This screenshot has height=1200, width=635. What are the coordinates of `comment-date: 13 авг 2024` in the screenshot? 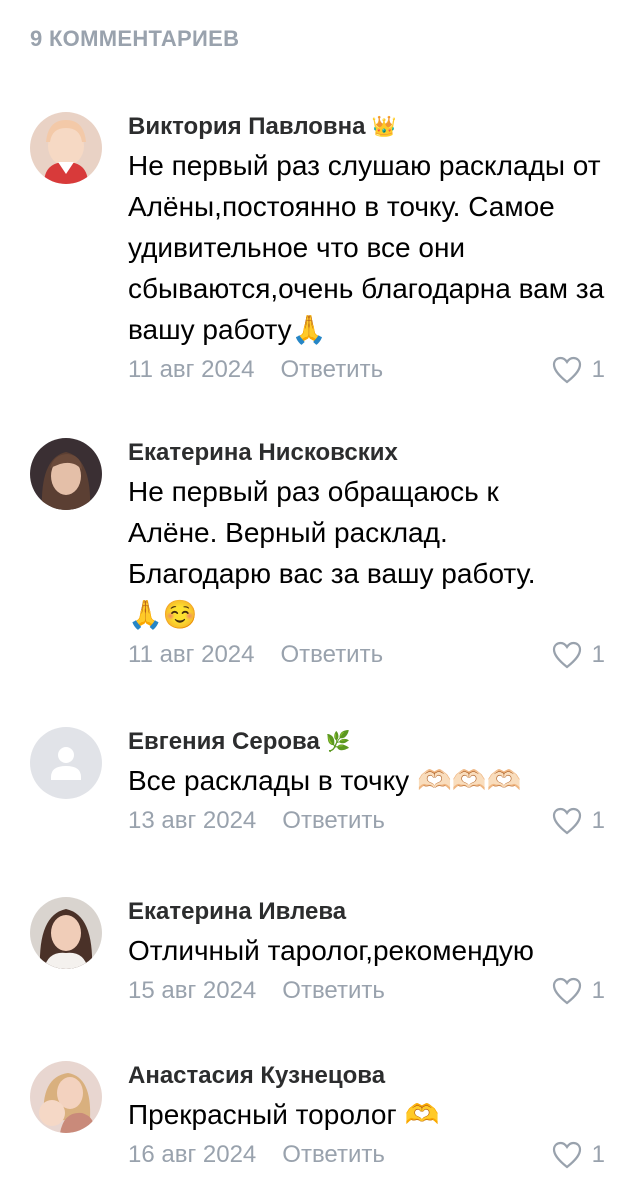 It's located at (192, 820).